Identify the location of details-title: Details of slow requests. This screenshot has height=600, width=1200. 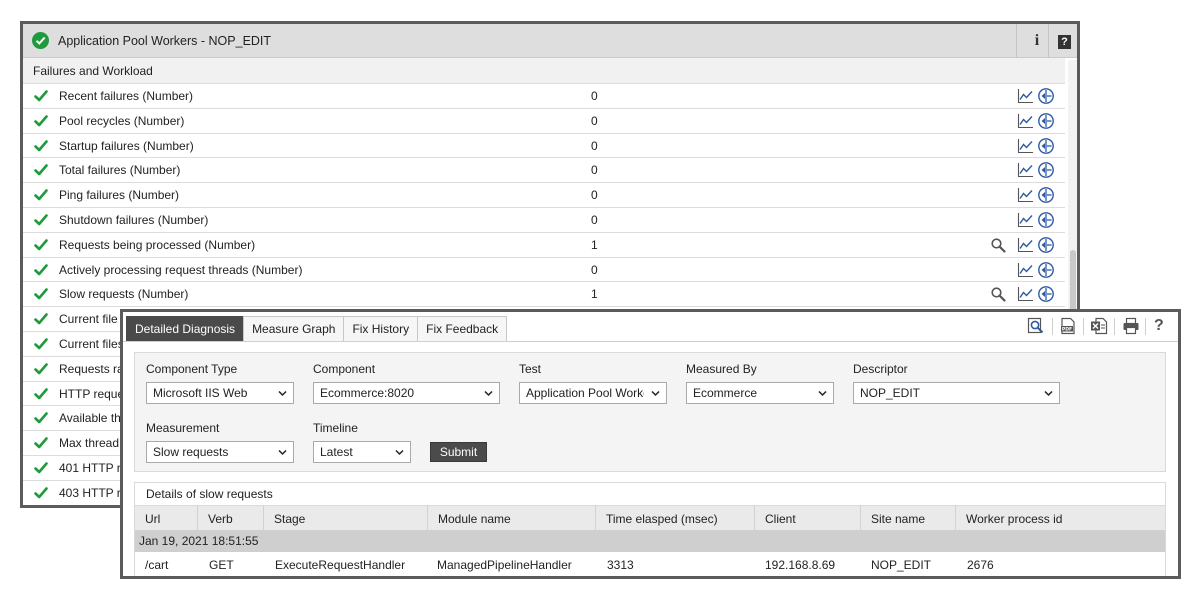
(209, 494).